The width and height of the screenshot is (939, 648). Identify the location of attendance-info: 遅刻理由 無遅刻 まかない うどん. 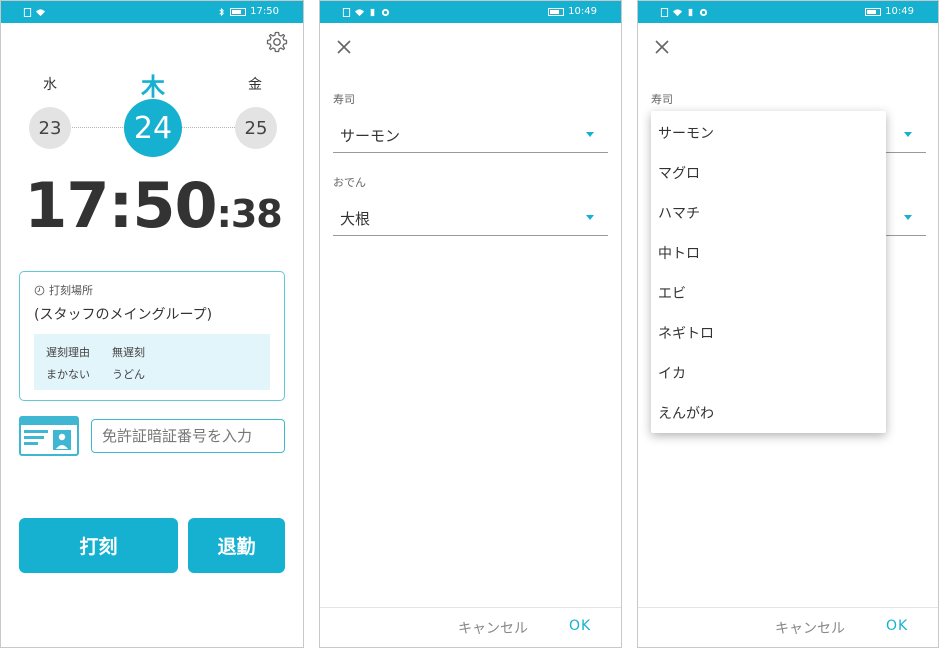
(152, 362).